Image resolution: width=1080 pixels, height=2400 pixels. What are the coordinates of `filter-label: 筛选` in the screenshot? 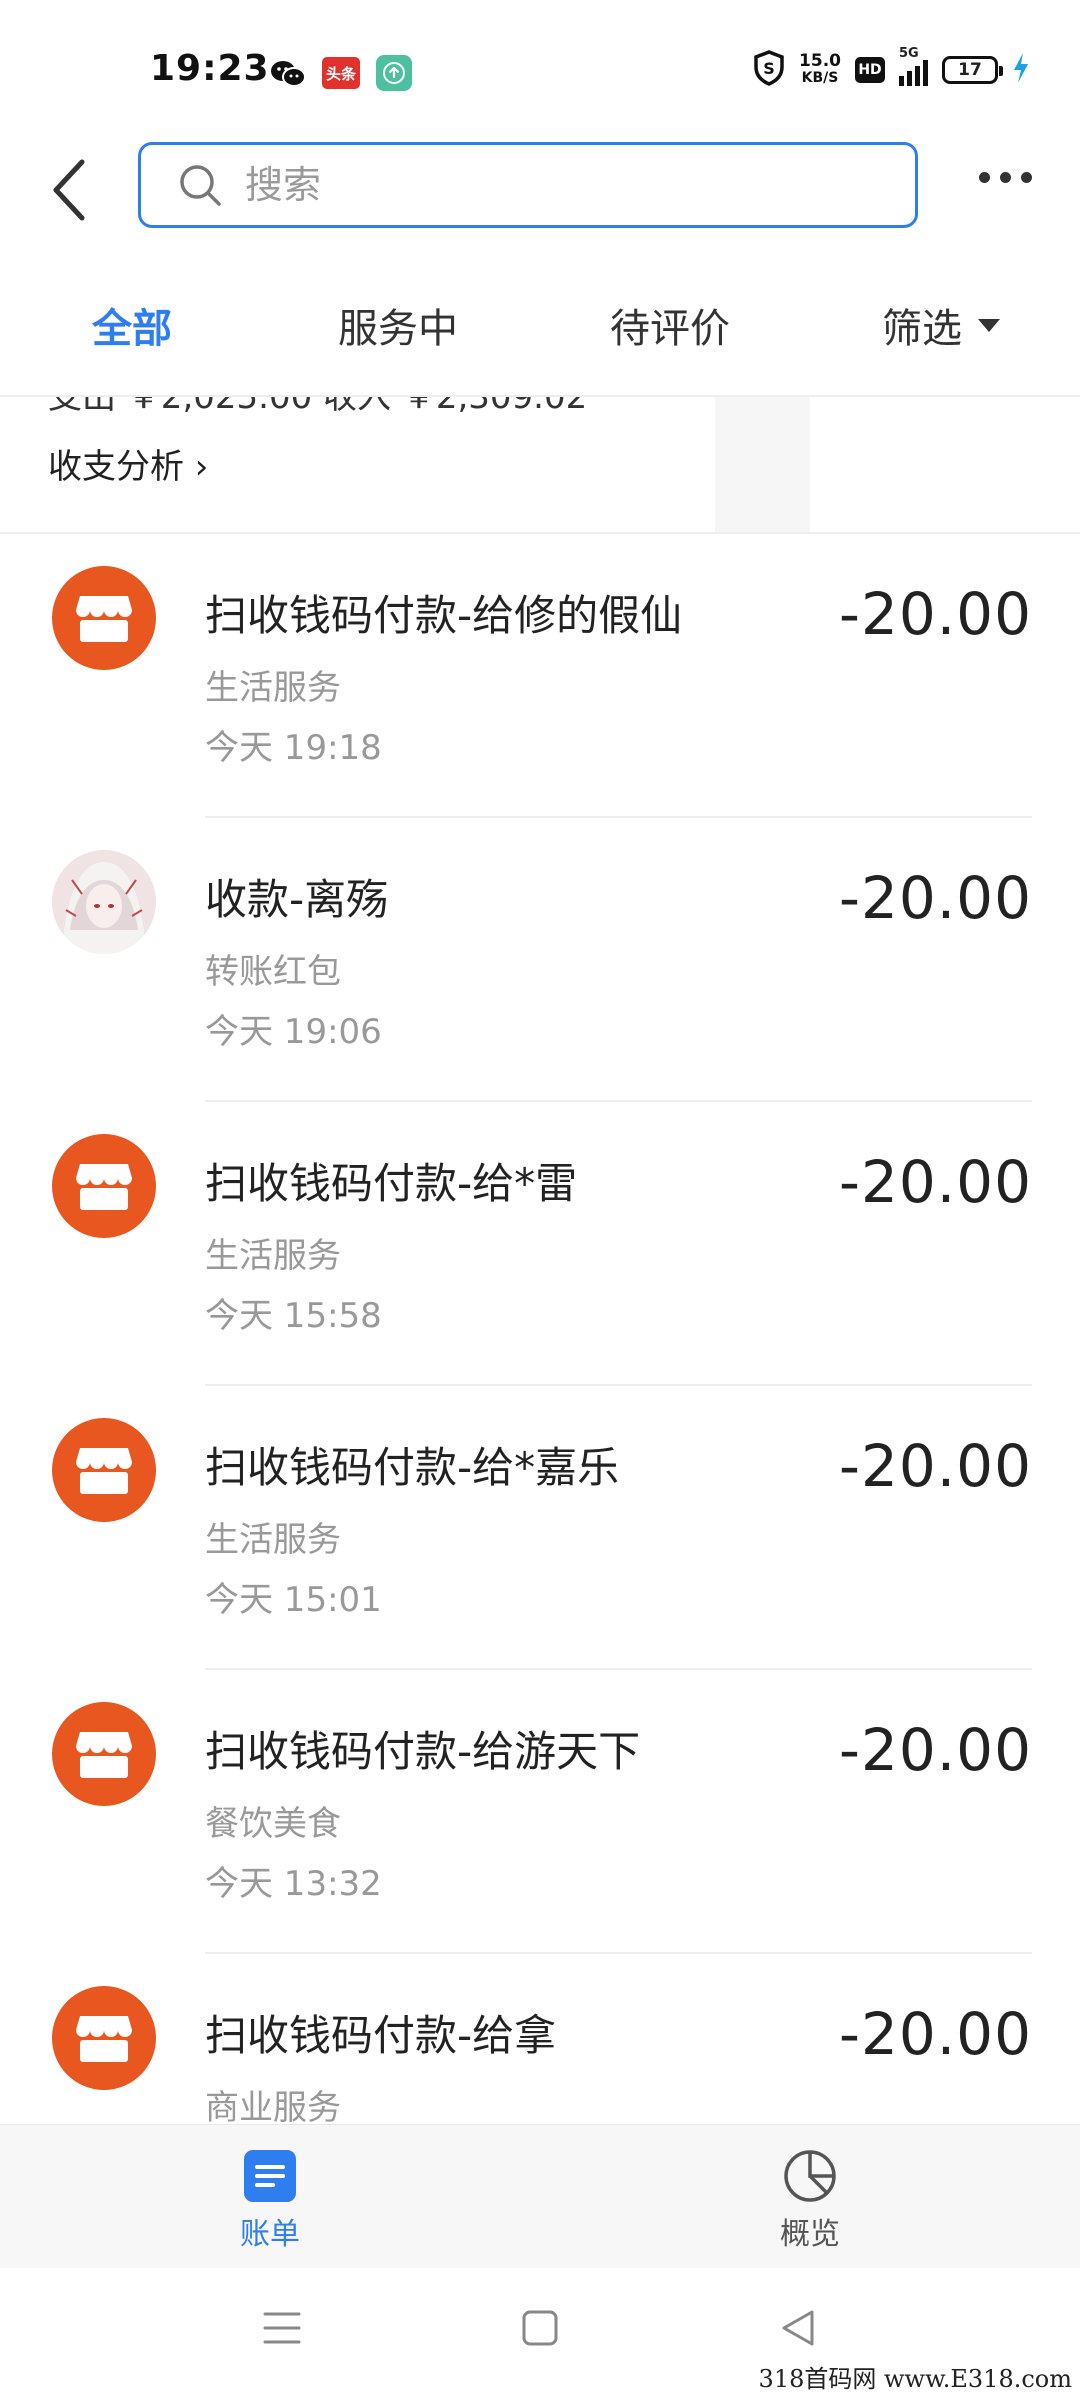 It's located at (922, 329).